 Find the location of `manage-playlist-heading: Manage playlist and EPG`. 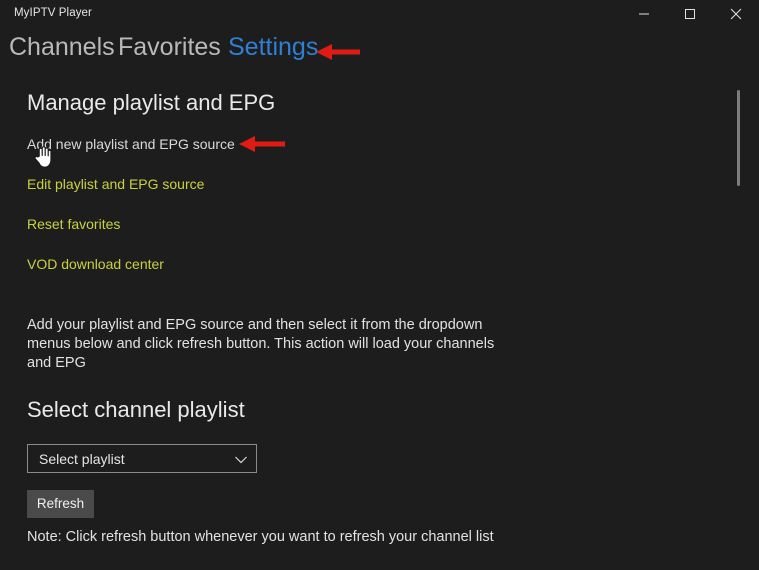

manage-playlist-heading: Manage playlist and EPG is located at coordinates (151, 102).